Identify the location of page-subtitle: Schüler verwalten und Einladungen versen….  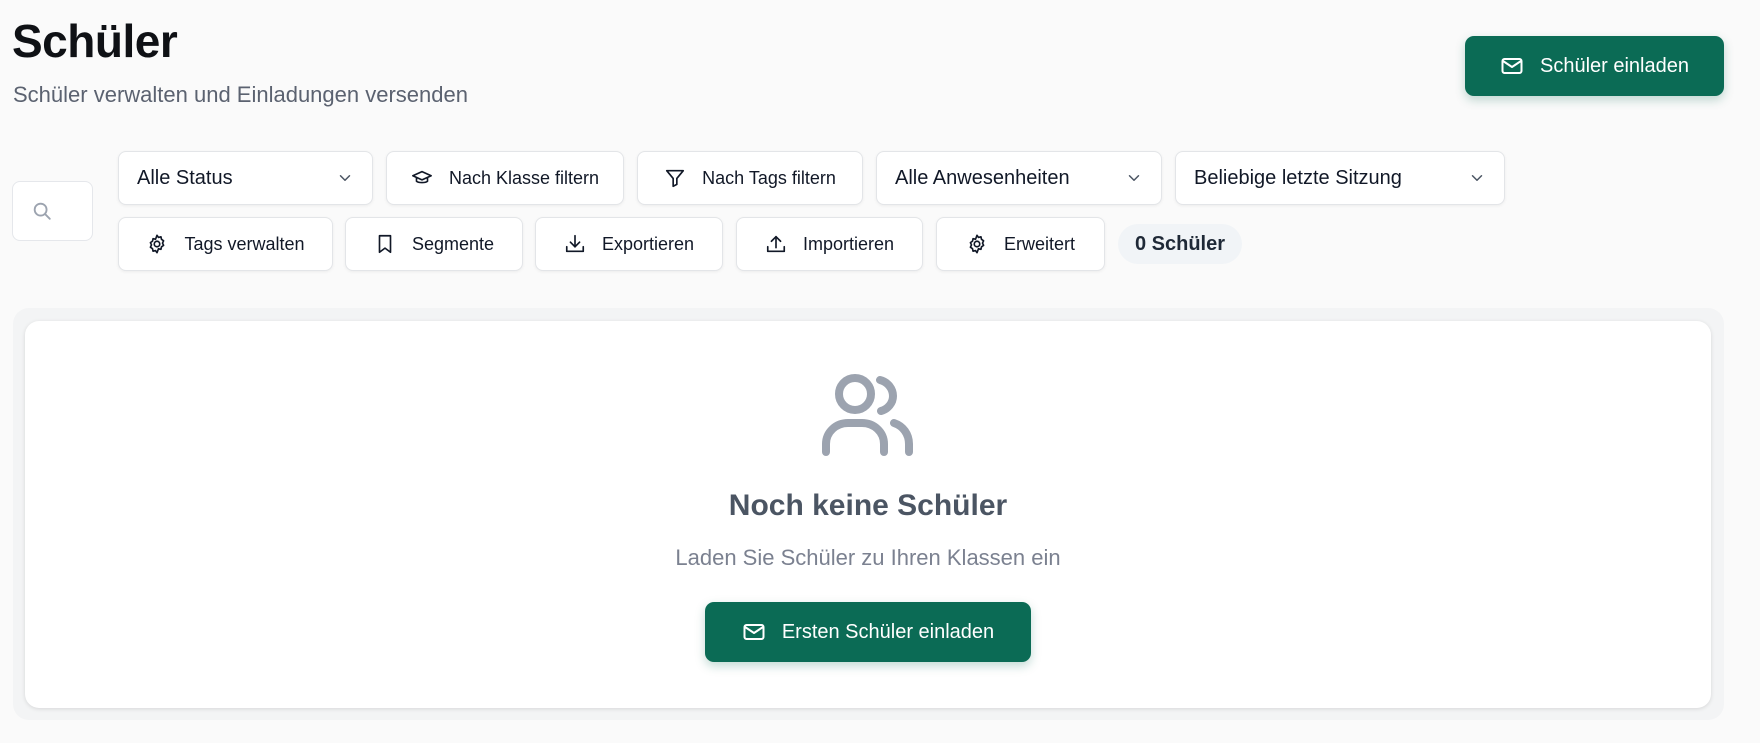
(240, 94).